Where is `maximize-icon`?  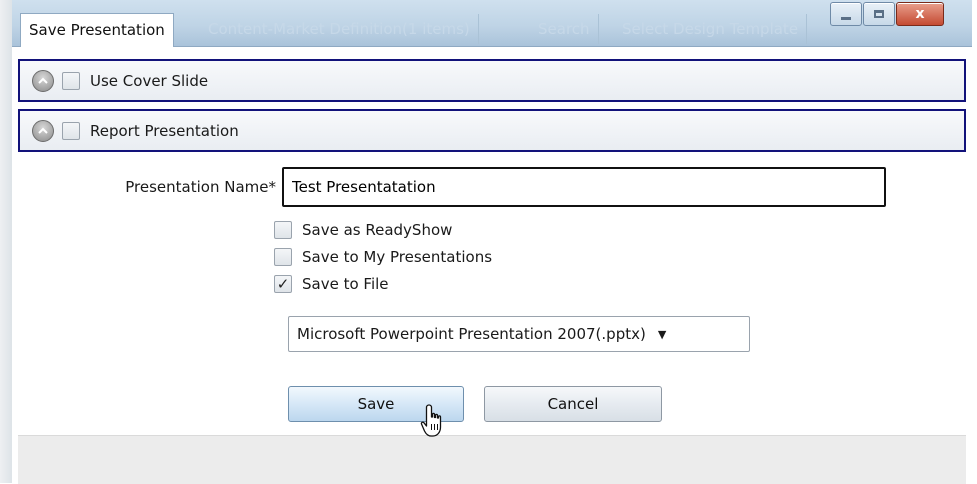
maximize-icon is located at coordinates (879, 14).